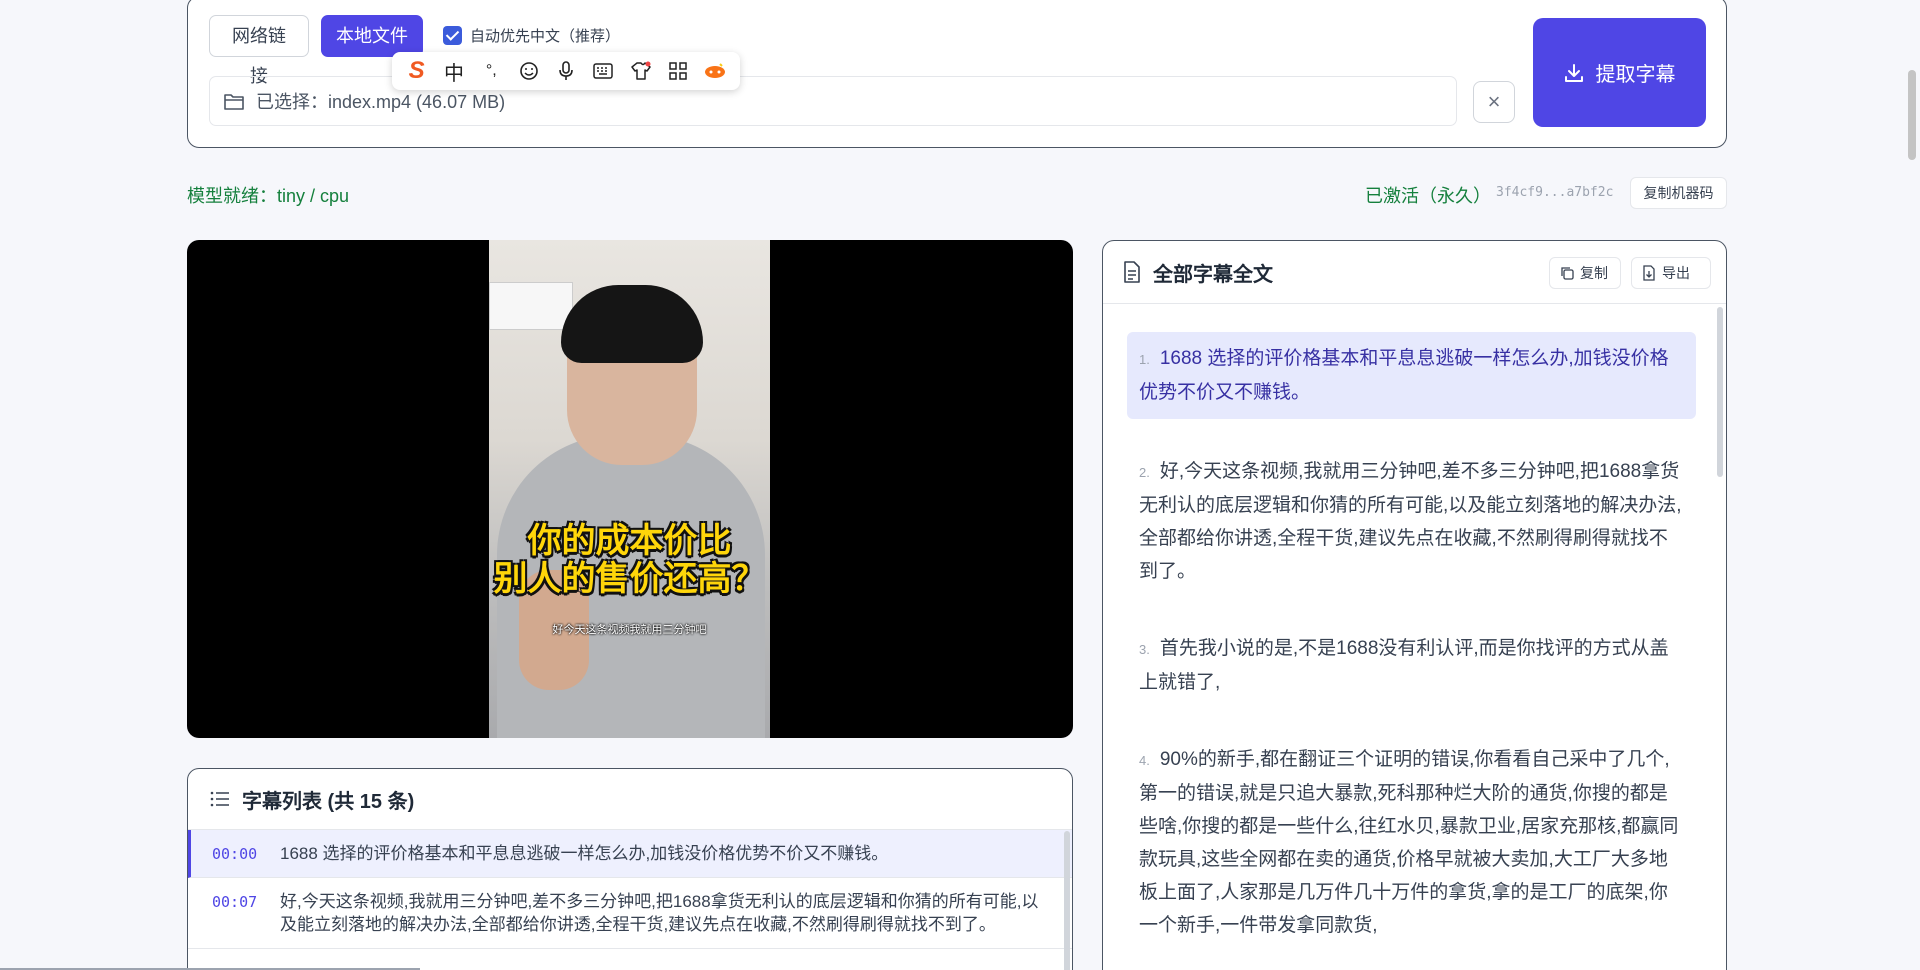 Image resolution: width=1920 pixels, height=970 pixels. I want to click on copy-icon, so click(1567, 273).